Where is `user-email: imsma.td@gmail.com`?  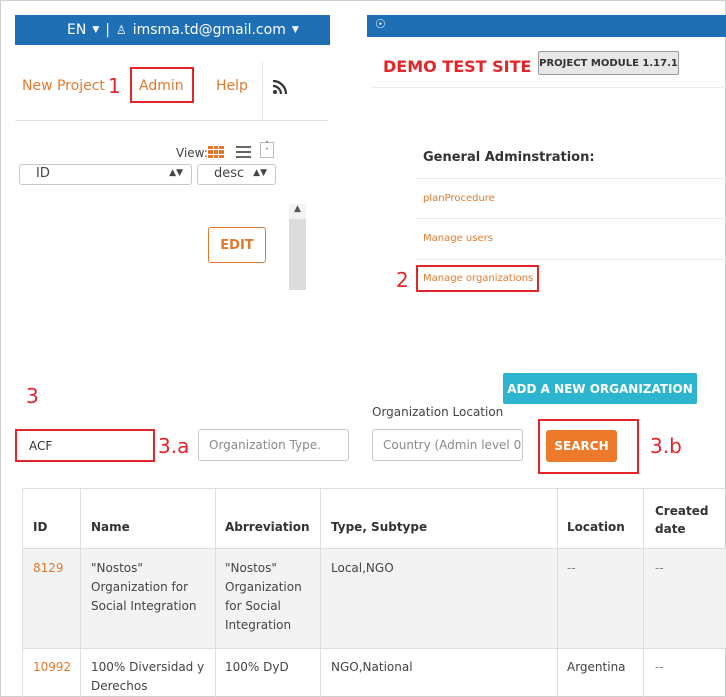 user-email: imsma.td@gmail.com is located at coordinates (209, 30).